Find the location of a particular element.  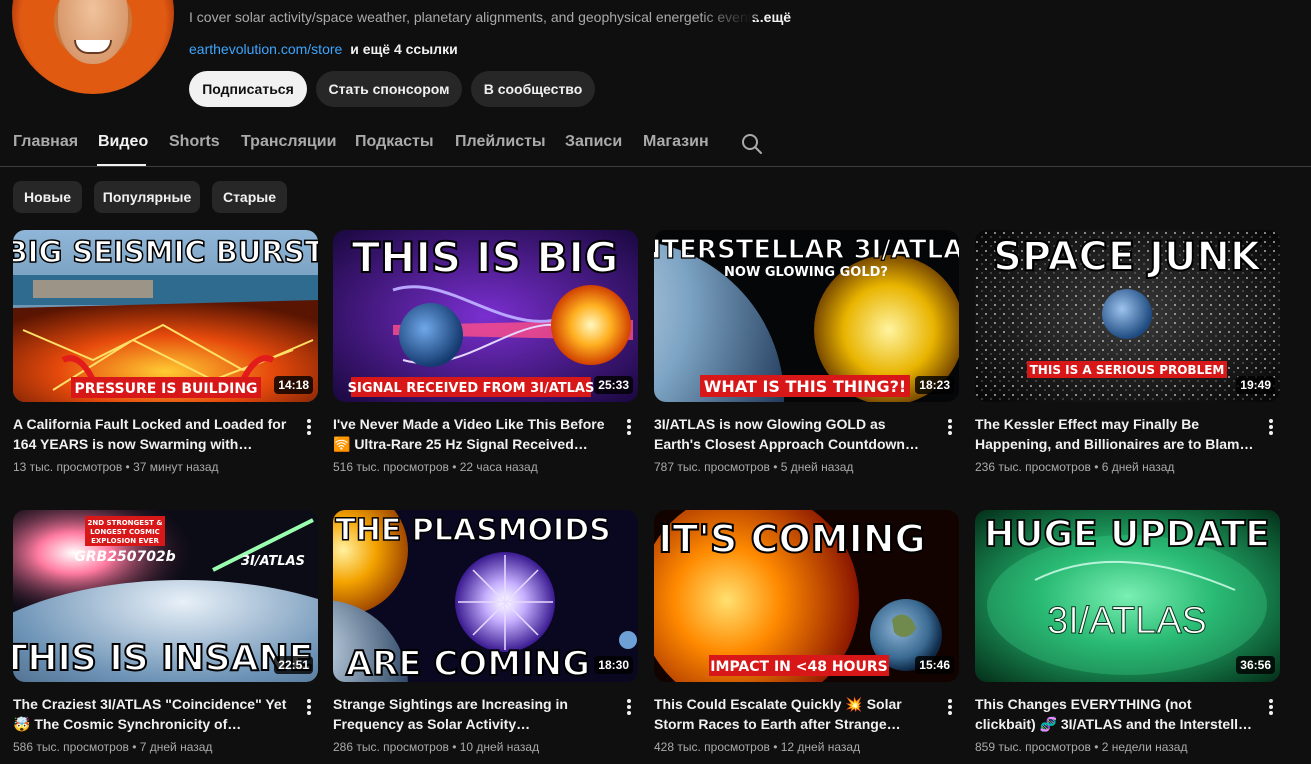

tab-videos: Видео is located at coordinates (123, 142).